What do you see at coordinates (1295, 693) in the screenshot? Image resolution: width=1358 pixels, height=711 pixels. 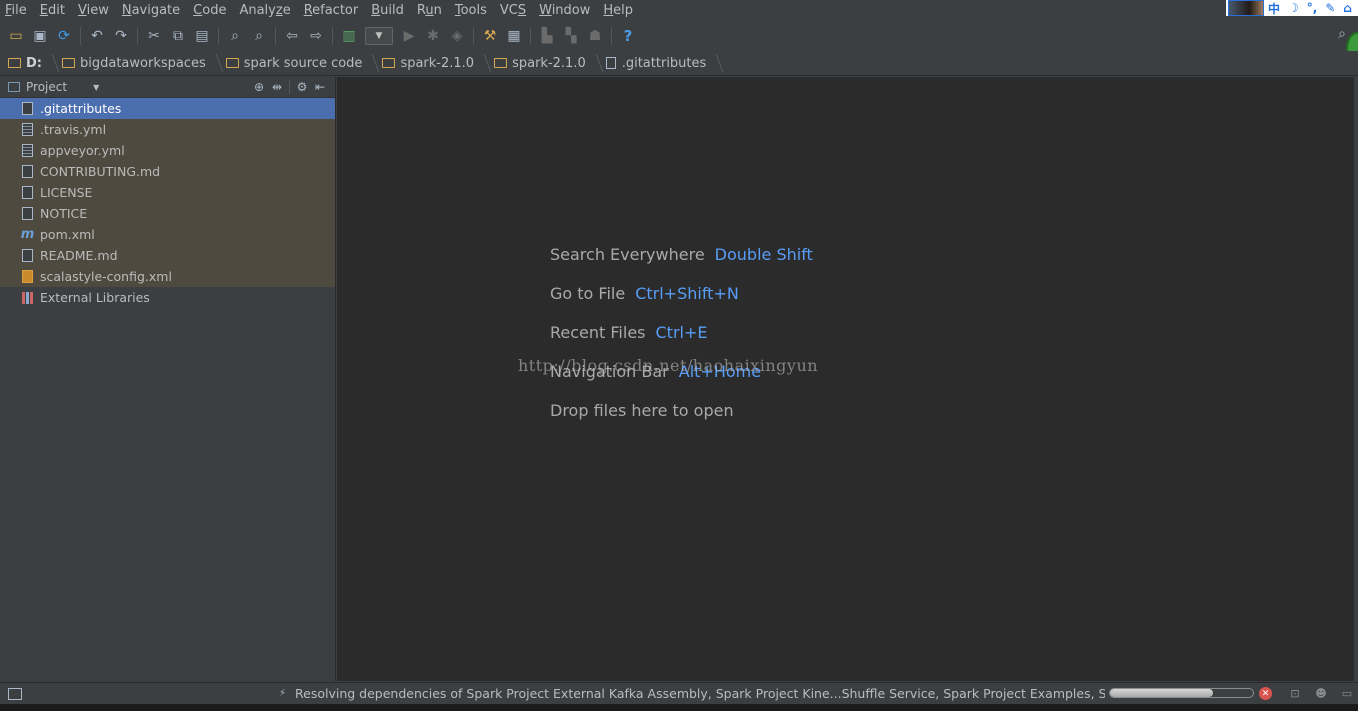 I see `lock-icon: ⊡` at bounding box center [1295, 693].